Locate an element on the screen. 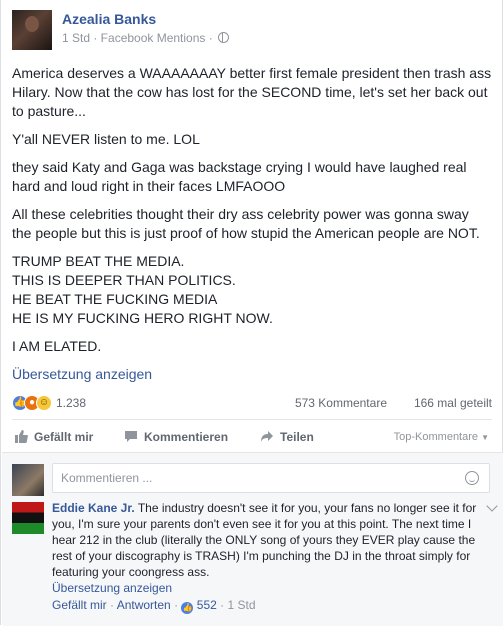  sort-label: Top-Kommentare is located at coordinates (436, 437).